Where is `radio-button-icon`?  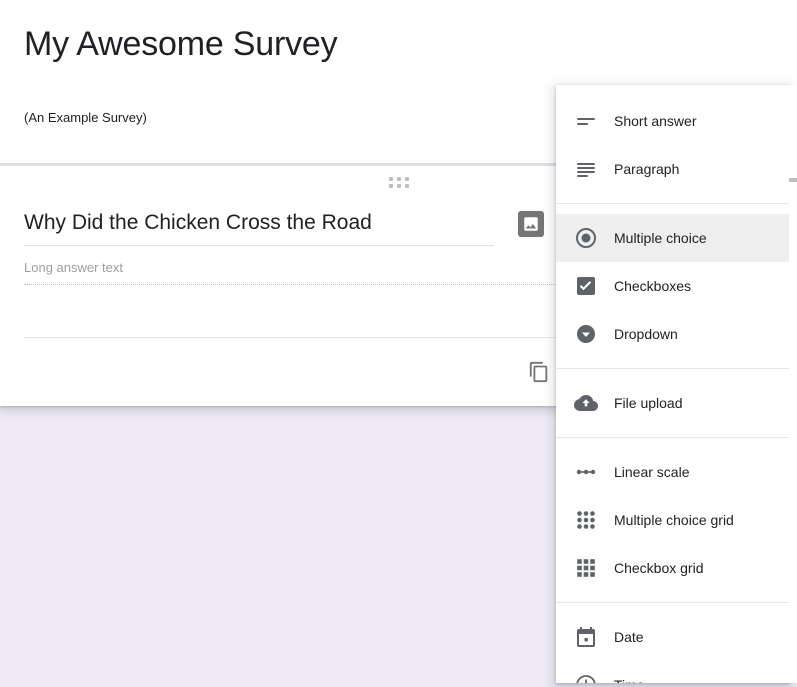 radio-button-icon is located at coordinates (586, 238).